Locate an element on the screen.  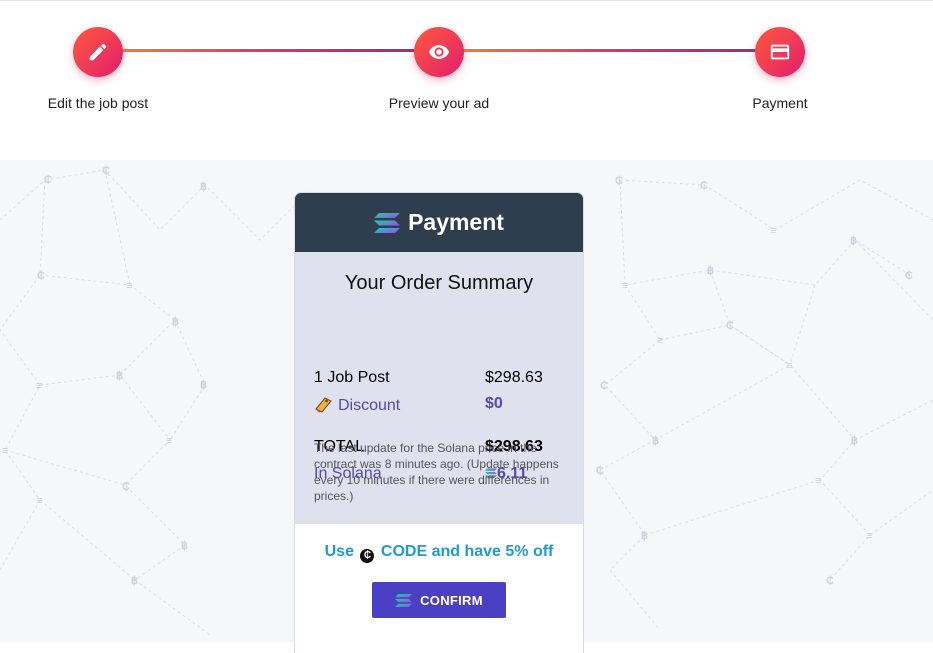
discount-label-wrap: Discount is located at coordinates (357, 405).